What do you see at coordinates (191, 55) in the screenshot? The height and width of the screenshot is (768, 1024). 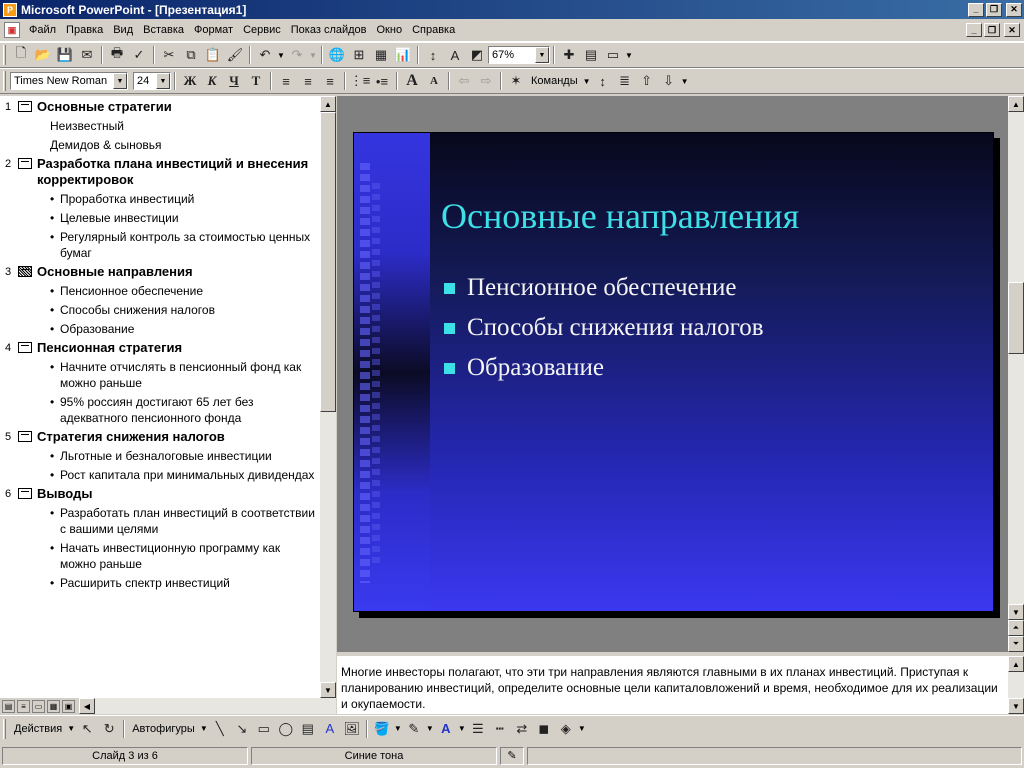 I see `copy-icon: ⧉` at bounding box center [191, 55].